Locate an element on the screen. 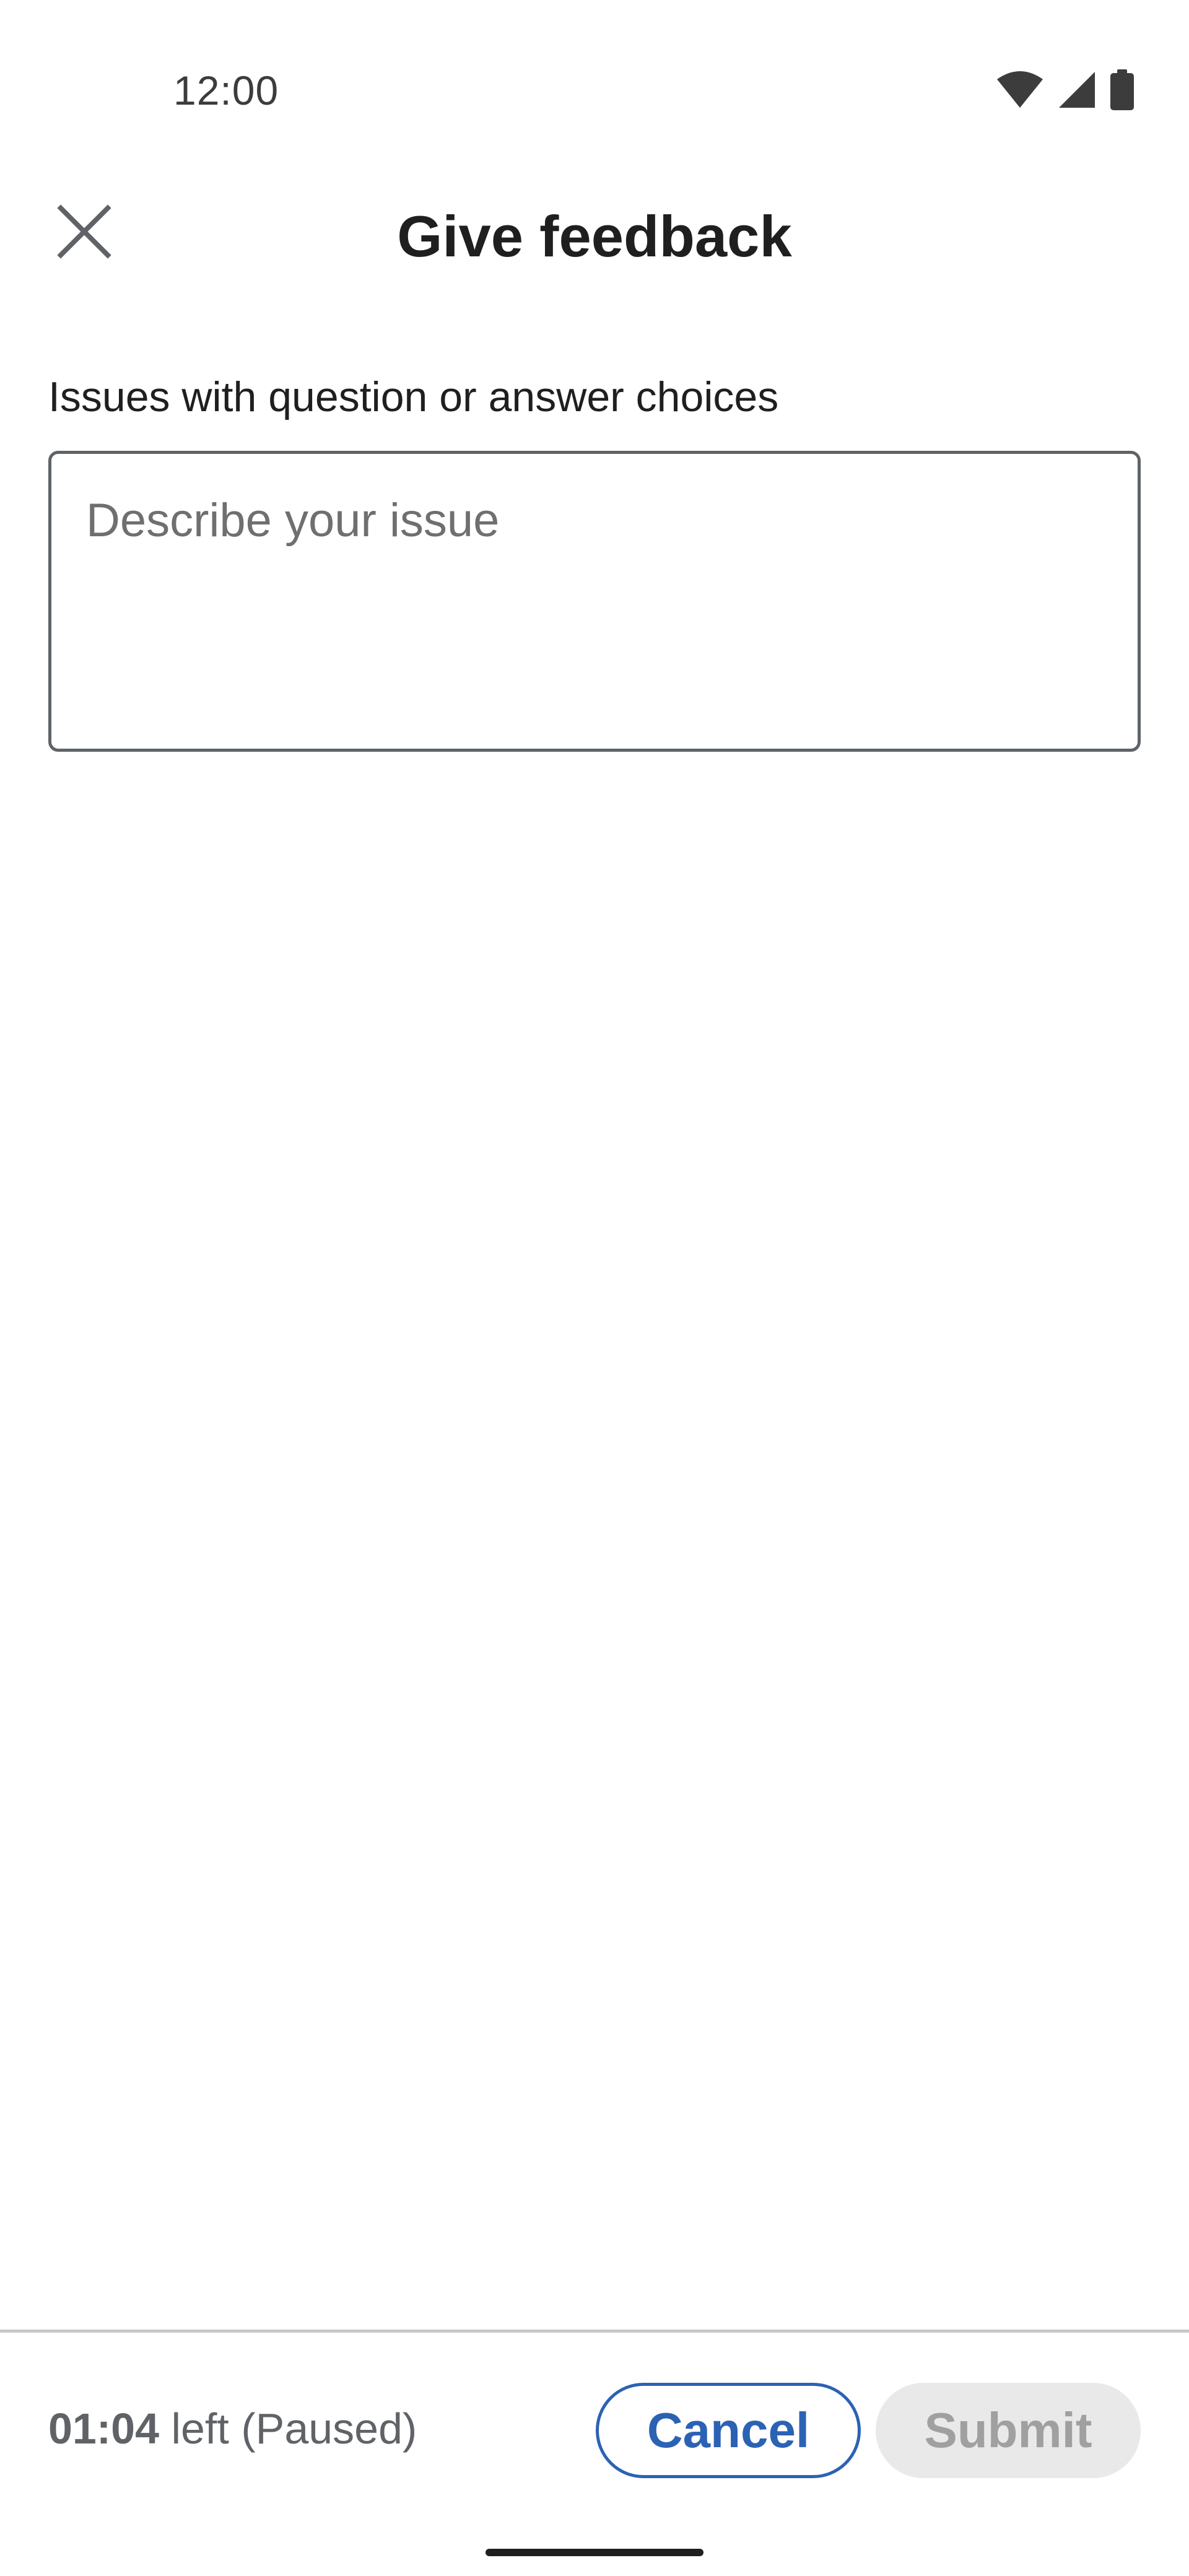  status-icons is located at coordinates (1065, 91).